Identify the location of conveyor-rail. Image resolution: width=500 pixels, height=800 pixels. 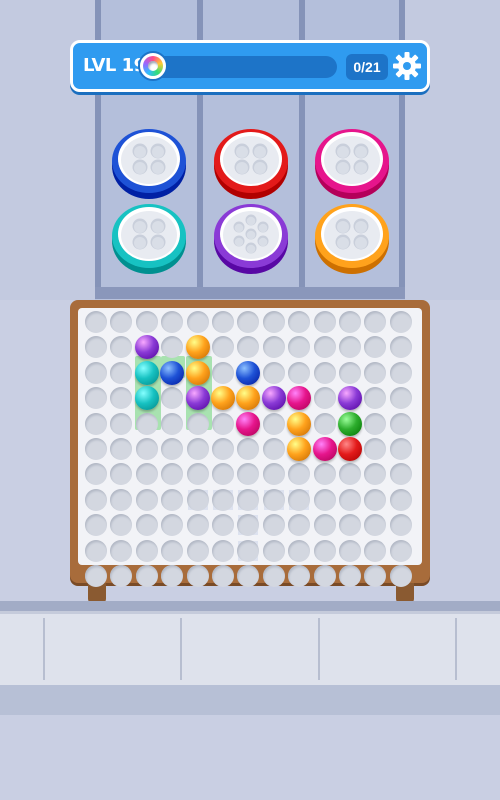
(250, 606).